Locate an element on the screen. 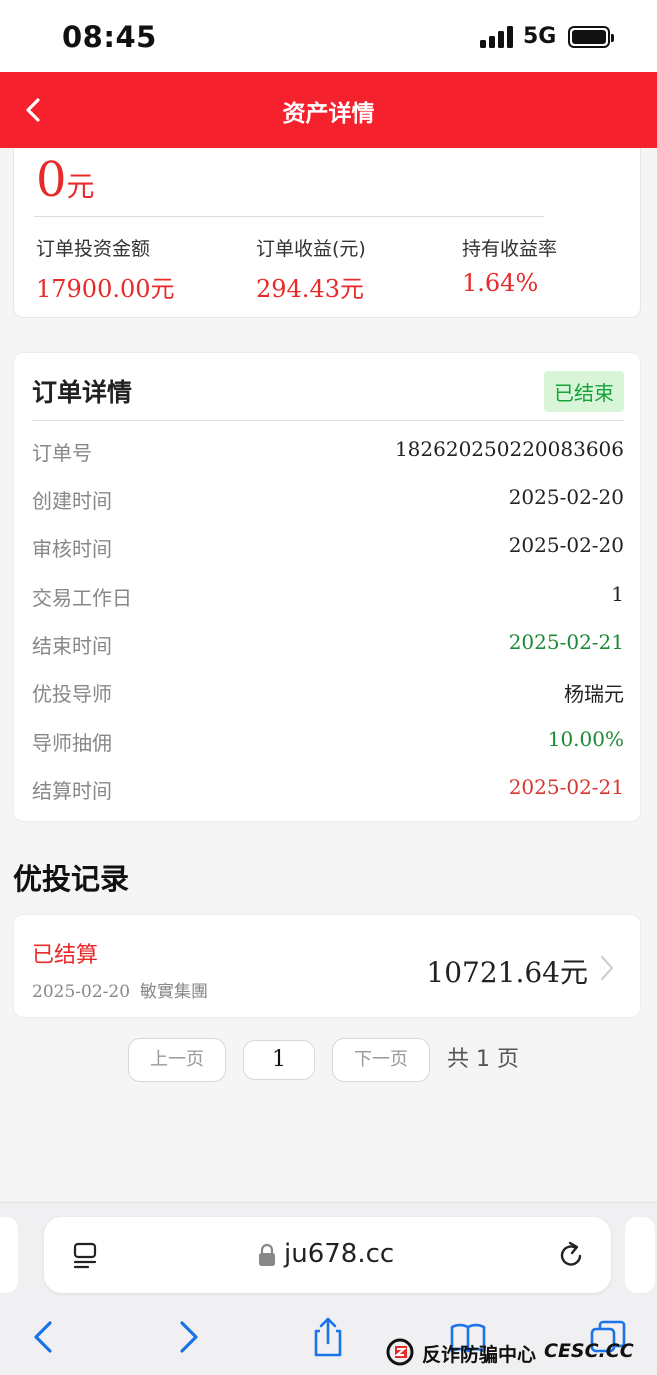  order-detail-title: 订单详情 is located at coordinates (82, 392).